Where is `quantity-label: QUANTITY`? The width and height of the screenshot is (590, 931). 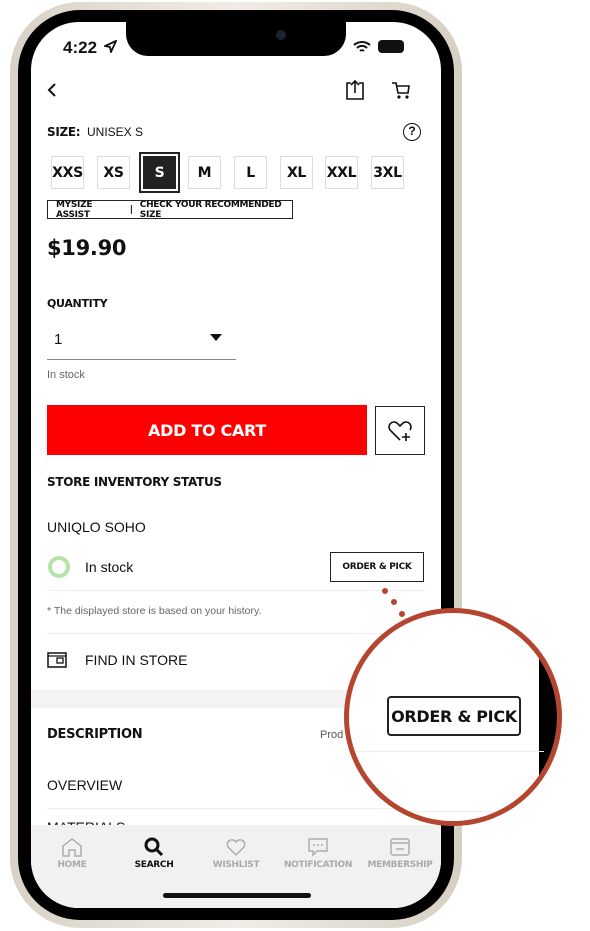 quantity-label: QUANTITY is located at coordinates (77, 303).